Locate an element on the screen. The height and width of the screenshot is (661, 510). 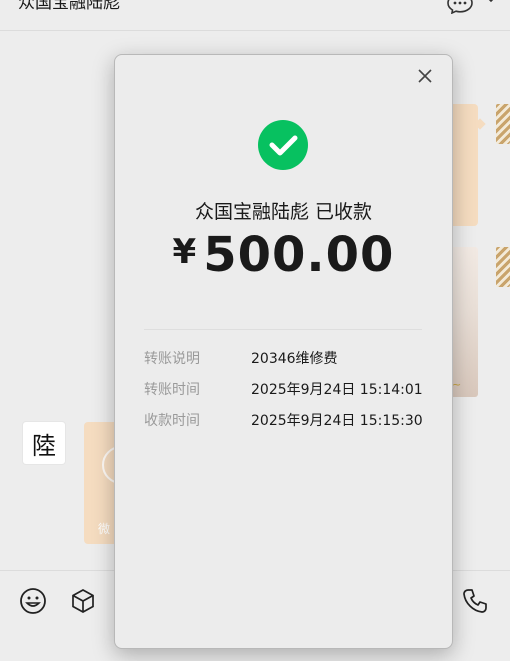
close-icon is located at coordinates (425, 76).